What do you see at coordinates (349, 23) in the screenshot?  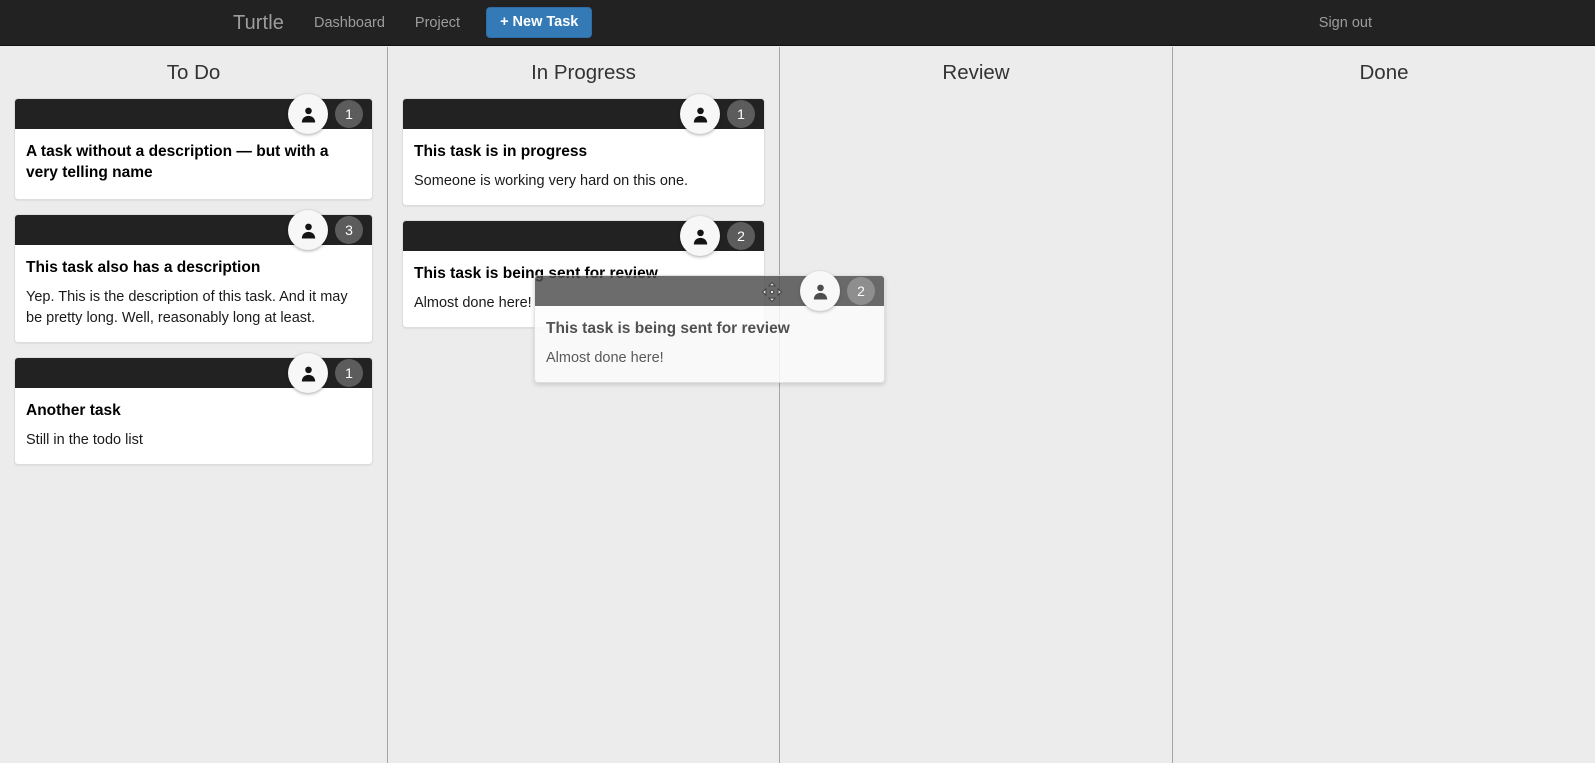 I see `nav-link-dashboard: Dashboard` at bounding box center [349, 23].